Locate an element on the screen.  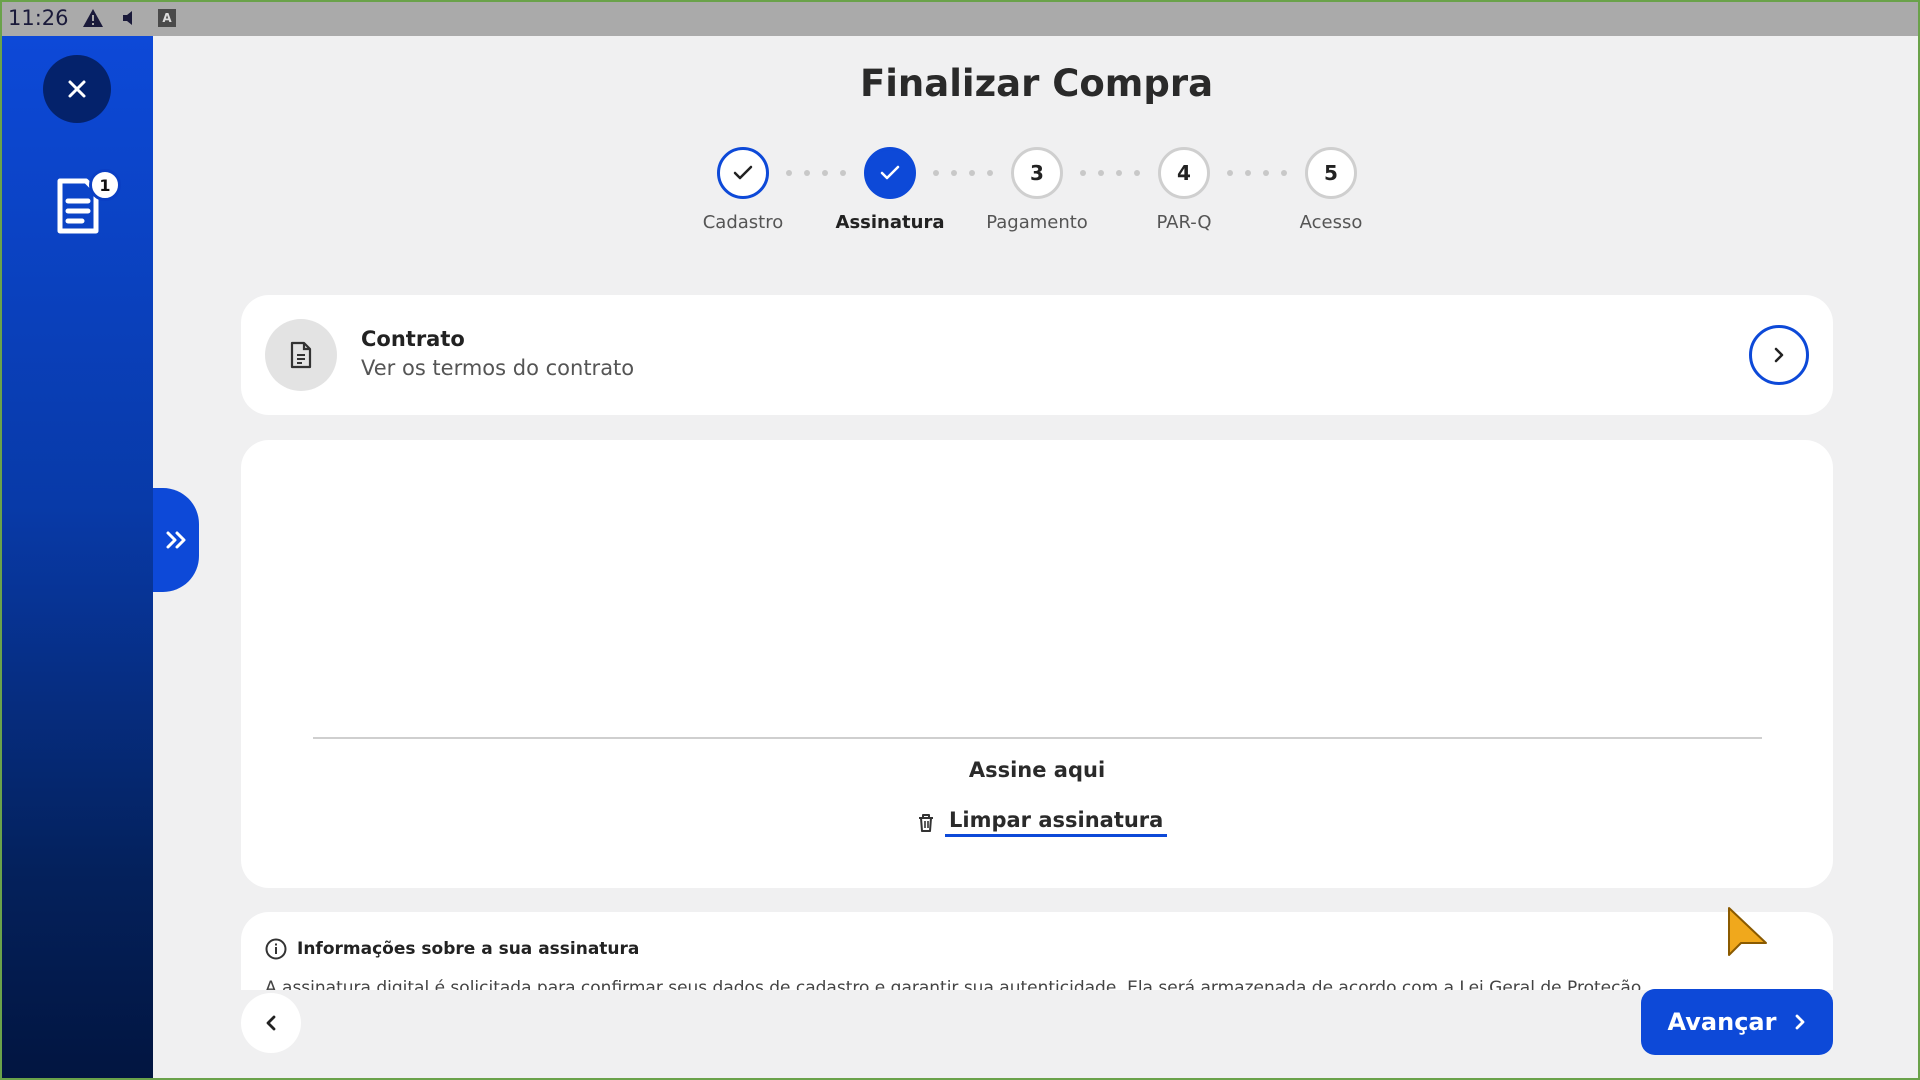
double-chevron-right-icon is located at coordinates (176, 540).